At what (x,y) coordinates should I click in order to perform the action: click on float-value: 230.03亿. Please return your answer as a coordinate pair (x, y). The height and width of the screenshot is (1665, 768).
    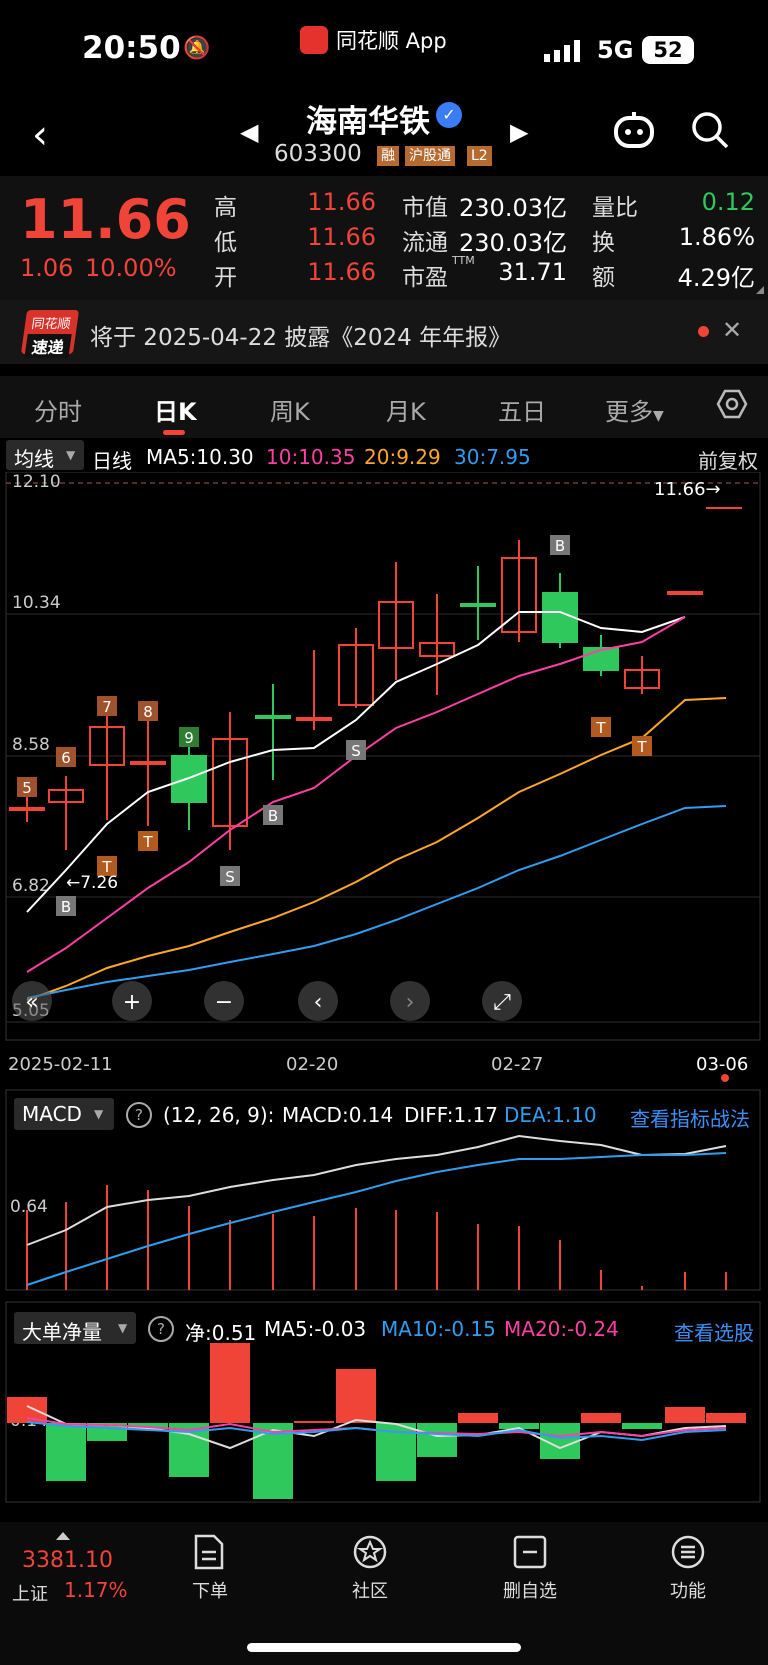
    Looking at the image, I should click on (513, 243).